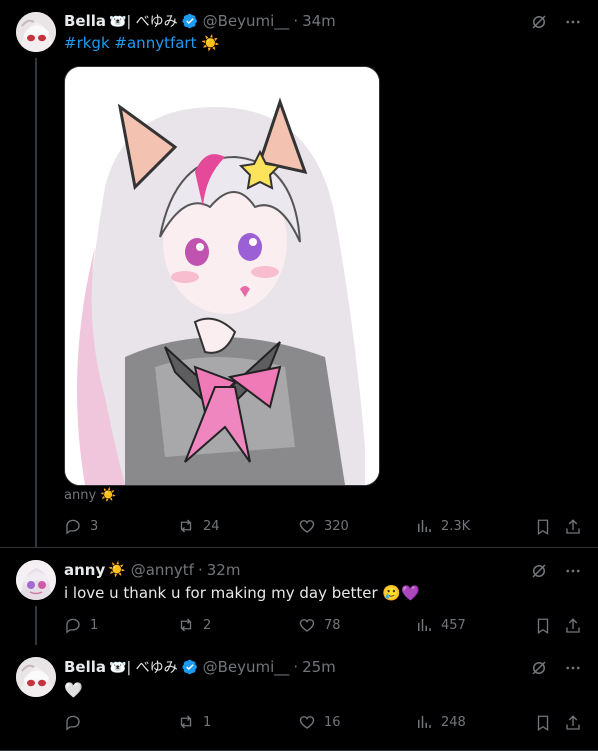  What do you see at coordinates (453, 625) in the screenshot?
I see `view-count: 457` at bounding box center [453, 625].